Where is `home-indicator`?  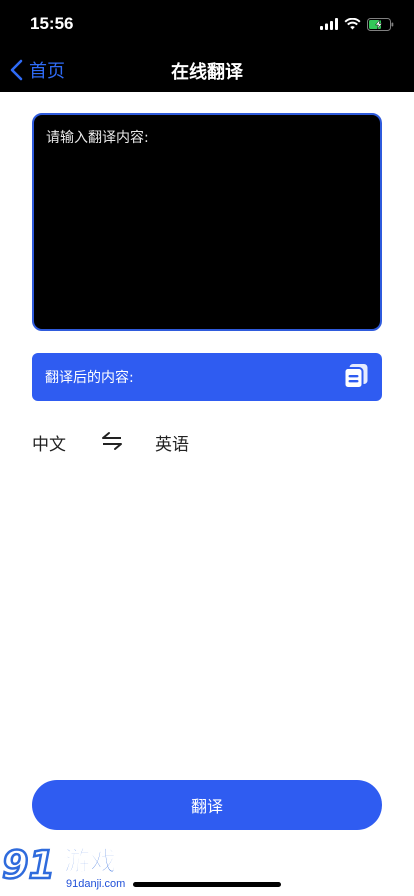 home-indicator is located at coordinates (207, 884).